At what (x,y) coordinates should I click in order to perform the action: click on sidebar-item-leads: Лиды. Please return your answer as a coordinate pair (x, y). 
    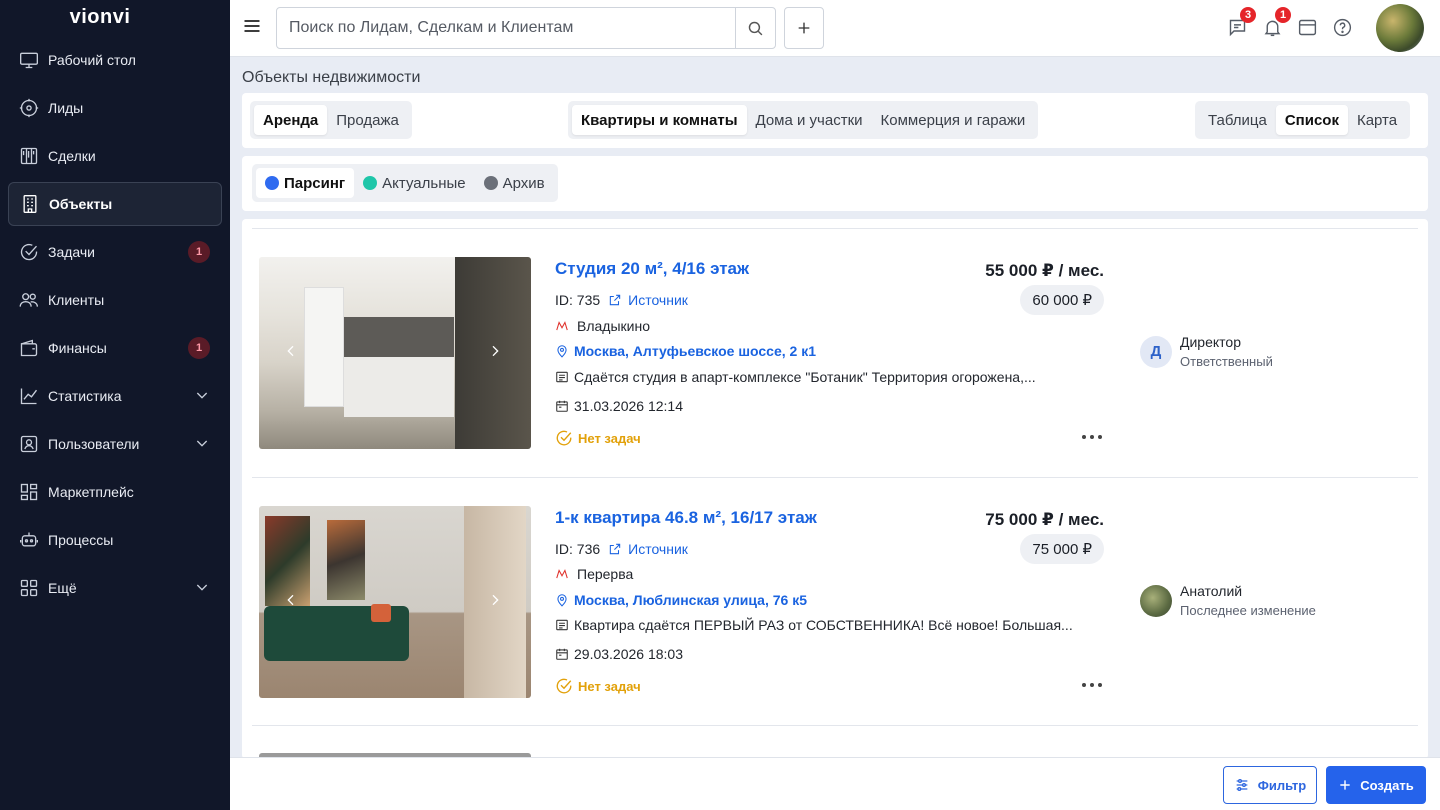
    Looking at the image, I should click on (115, 108).